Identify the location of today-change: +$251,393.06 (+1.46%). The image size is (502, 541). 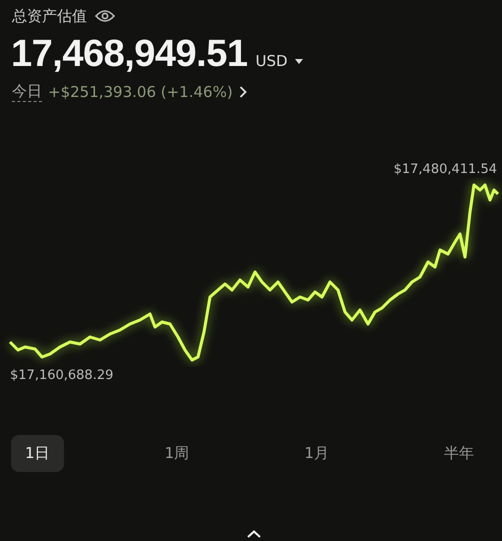
(140, 92).